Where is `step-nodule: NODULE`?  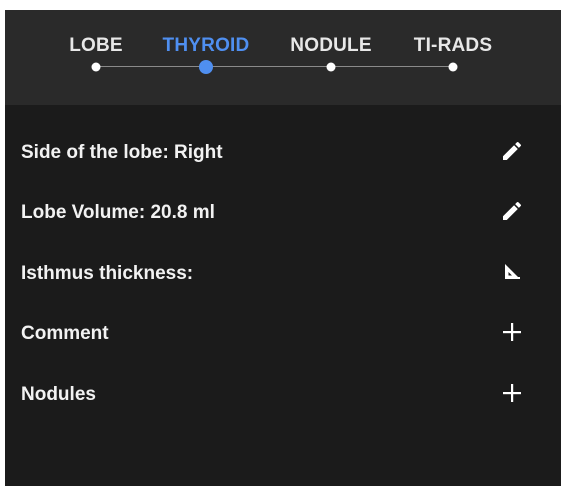
step-nodule: NODULE is located at coordinates (330, 46).